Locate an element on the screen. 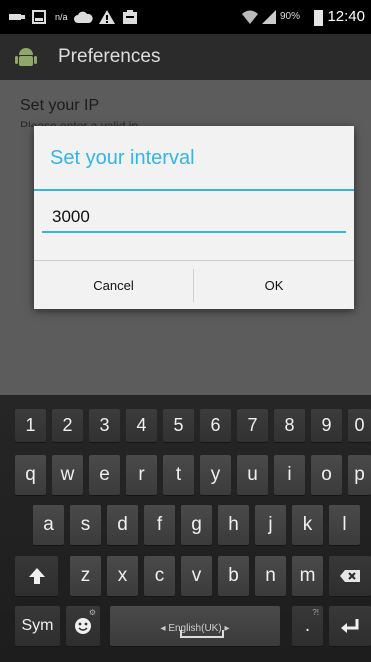  shift-key is located at coordinates (36, 576).